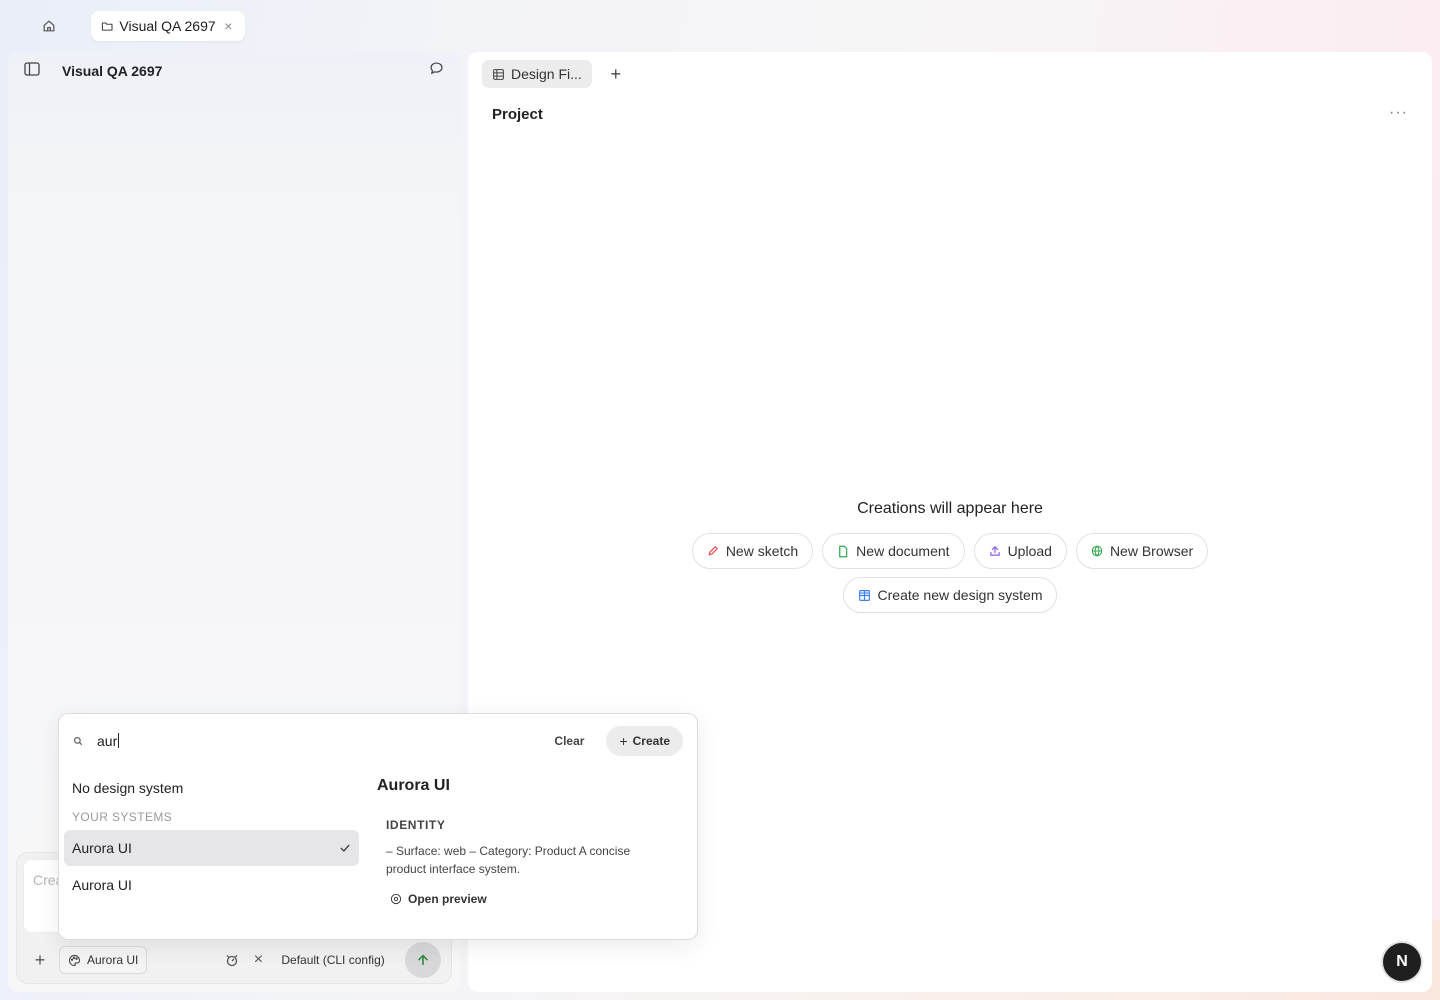 The width and height of the screenshot is (1440, 1000). I want to click on composer-toolbar: + Aurora UI × Default (CLI config), so click(234, 960).